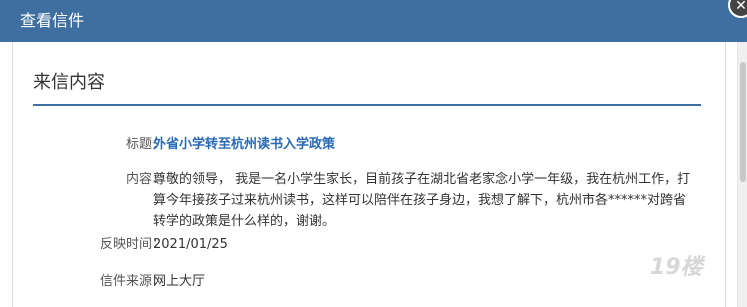  I want to click on vertical-scrollbar, so click(742, 174).